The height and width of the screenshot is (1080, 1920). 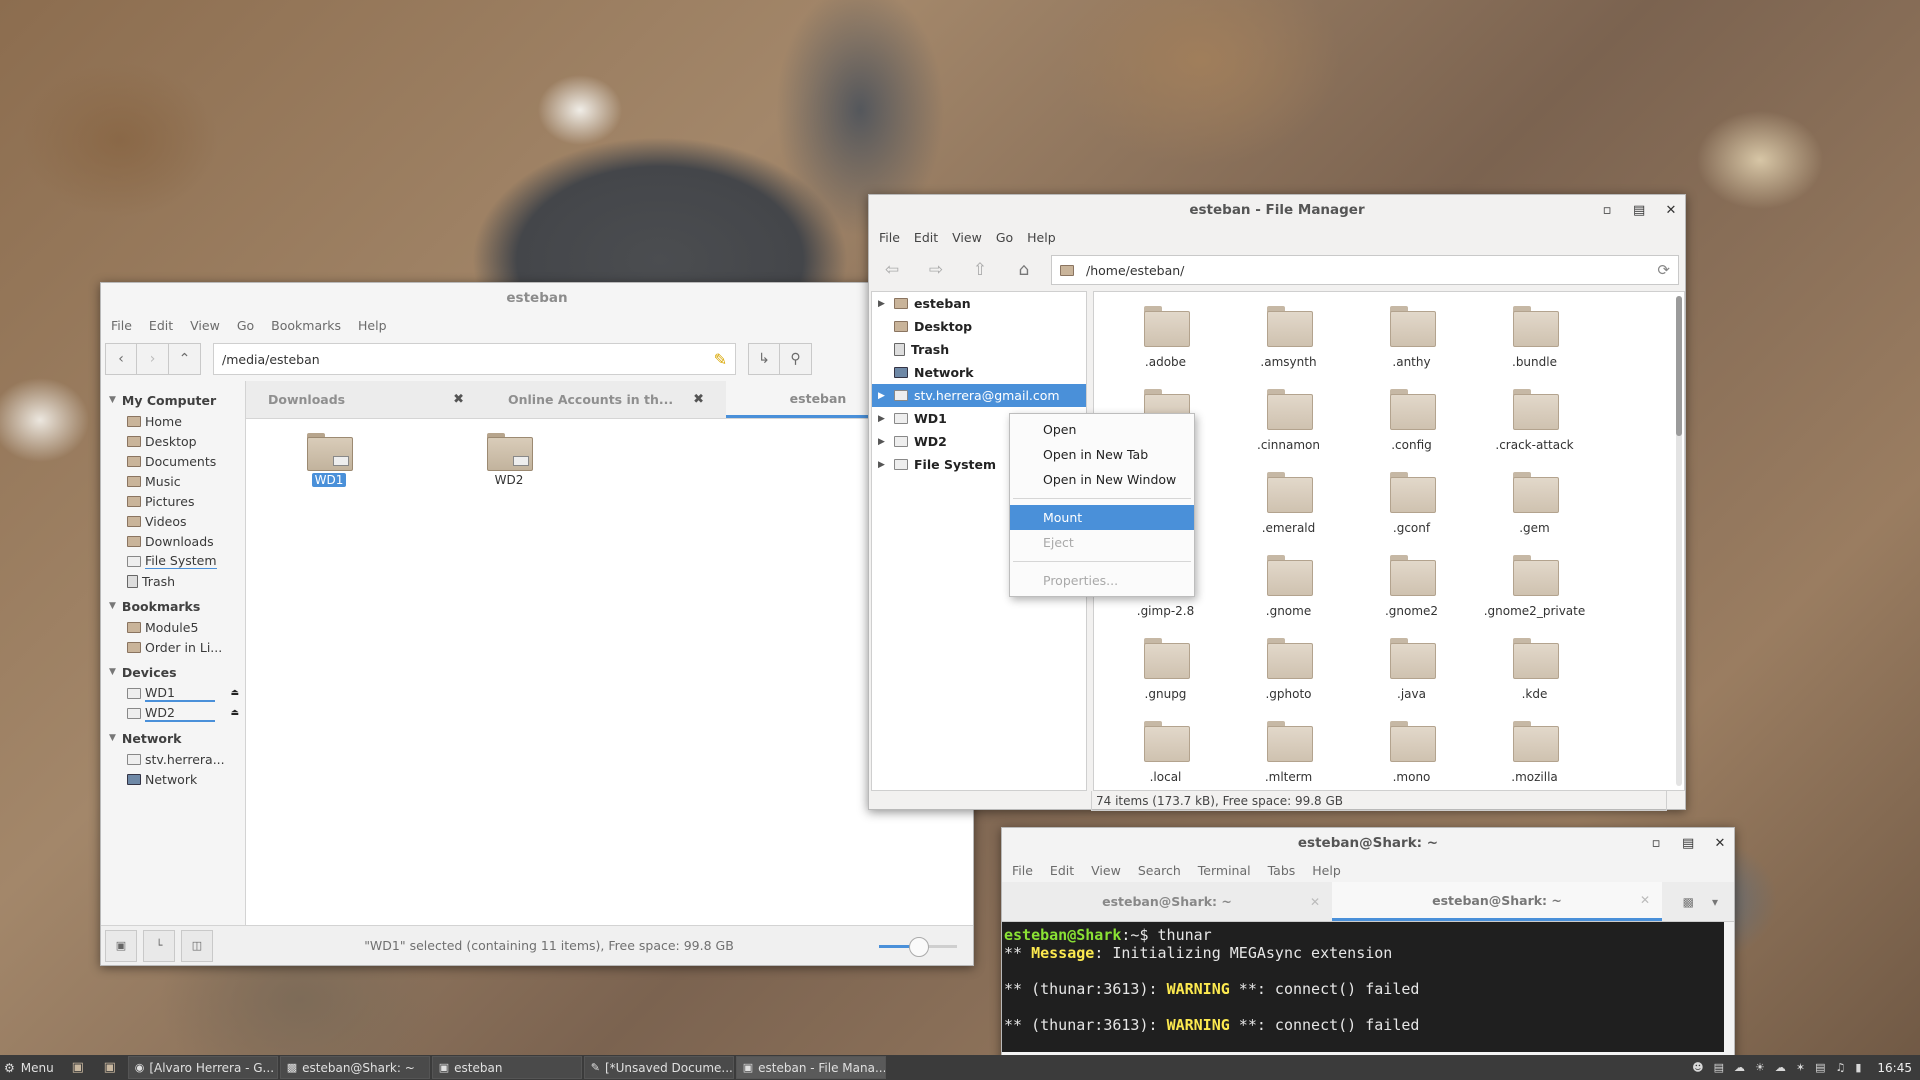 What do you see at coordinates (153, 359) in the screenshot?
I see `forward-button: ›` at bounding box center [153, 359].